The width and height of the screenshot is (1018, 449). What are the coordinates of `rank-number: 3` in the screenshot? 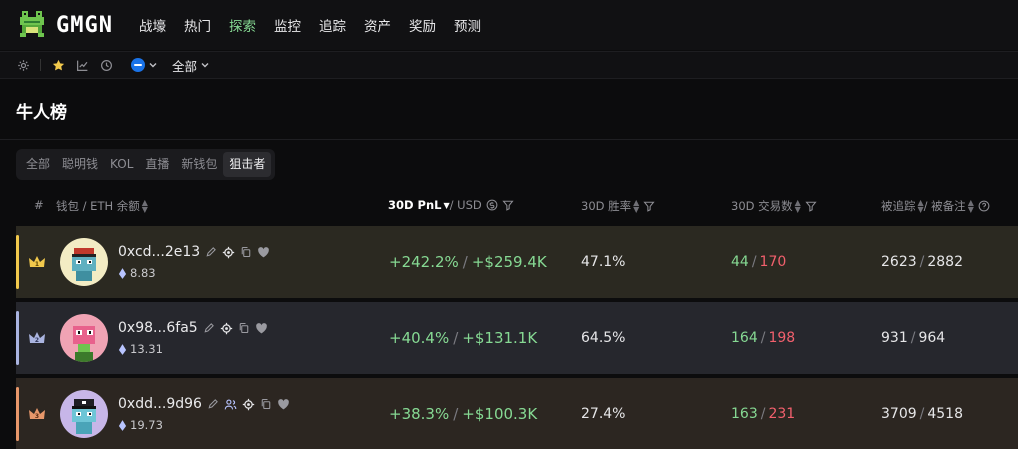 It's located at (37, 416).